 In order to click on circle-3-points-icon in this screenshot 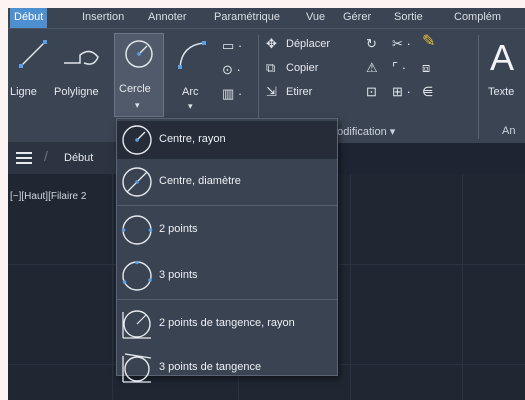, I will do `click(137, 275)`.